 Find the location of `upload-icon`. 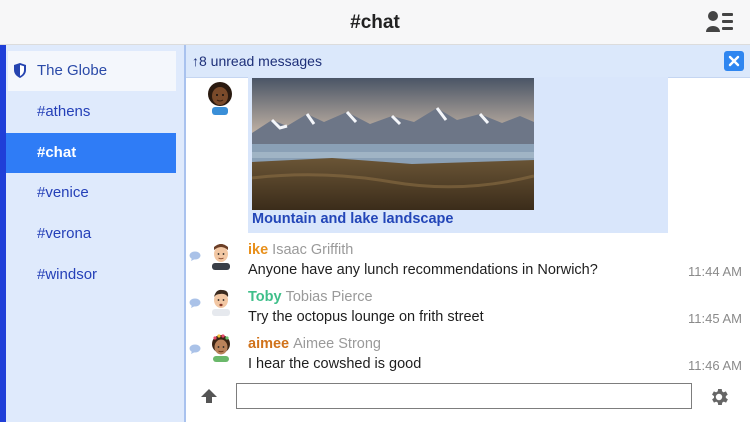

upload-icon is located at coordinates (209, 396).